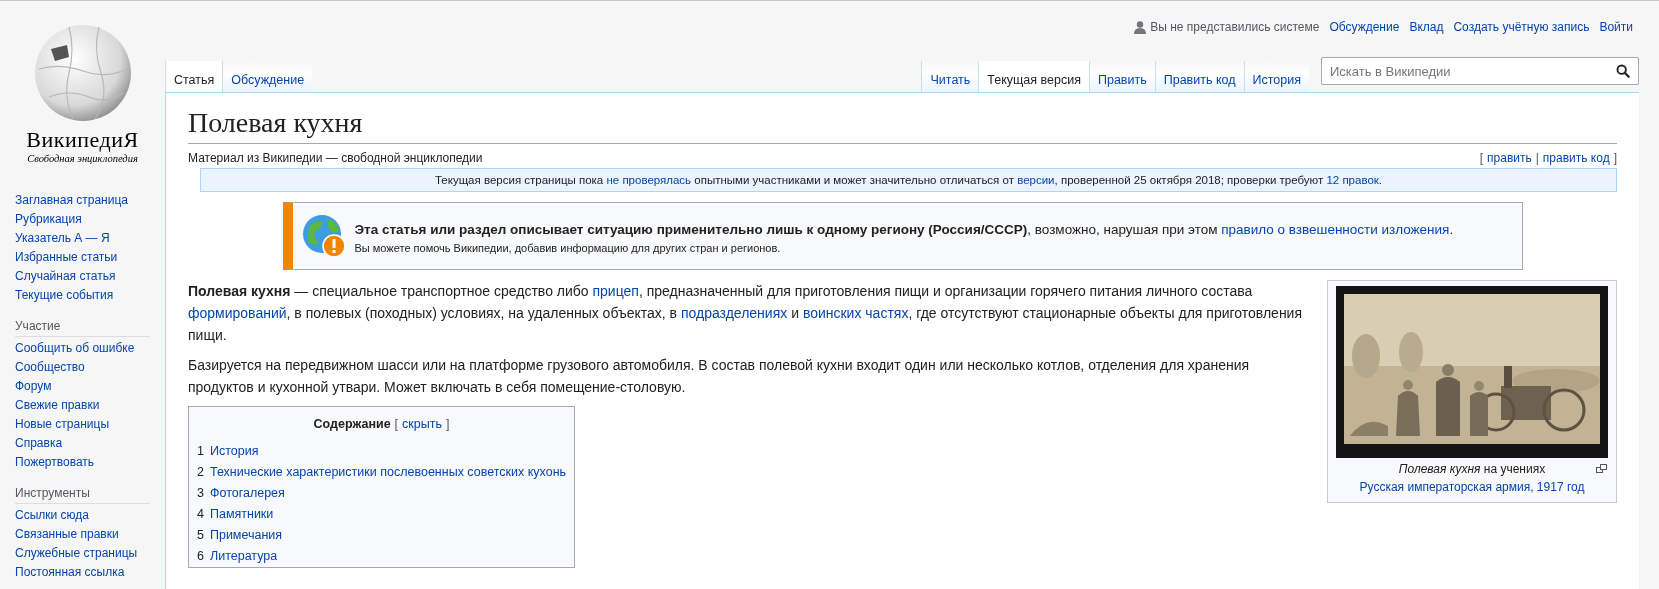 This screenshot has width=1659, height=589. Describe the element at coordinates (234, 452) in the screenshot. I see `toc-link: История` at that location.